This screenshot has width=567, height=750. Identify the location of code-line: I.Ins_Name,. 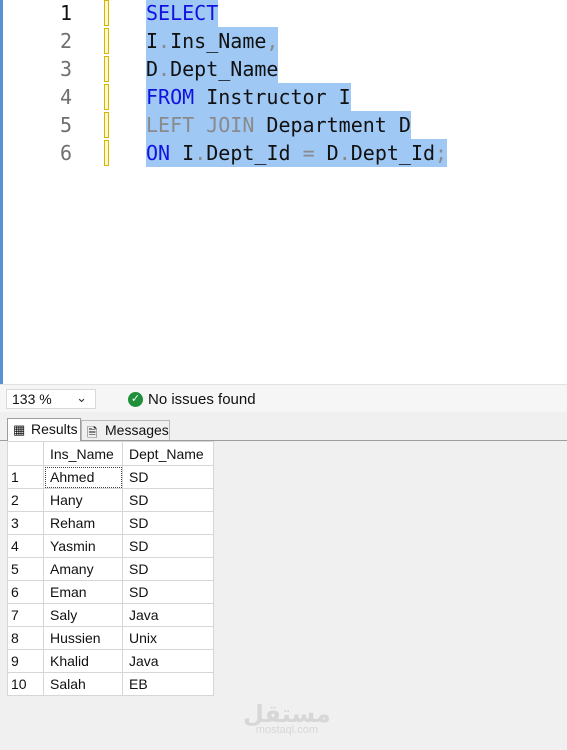
(212, 41).